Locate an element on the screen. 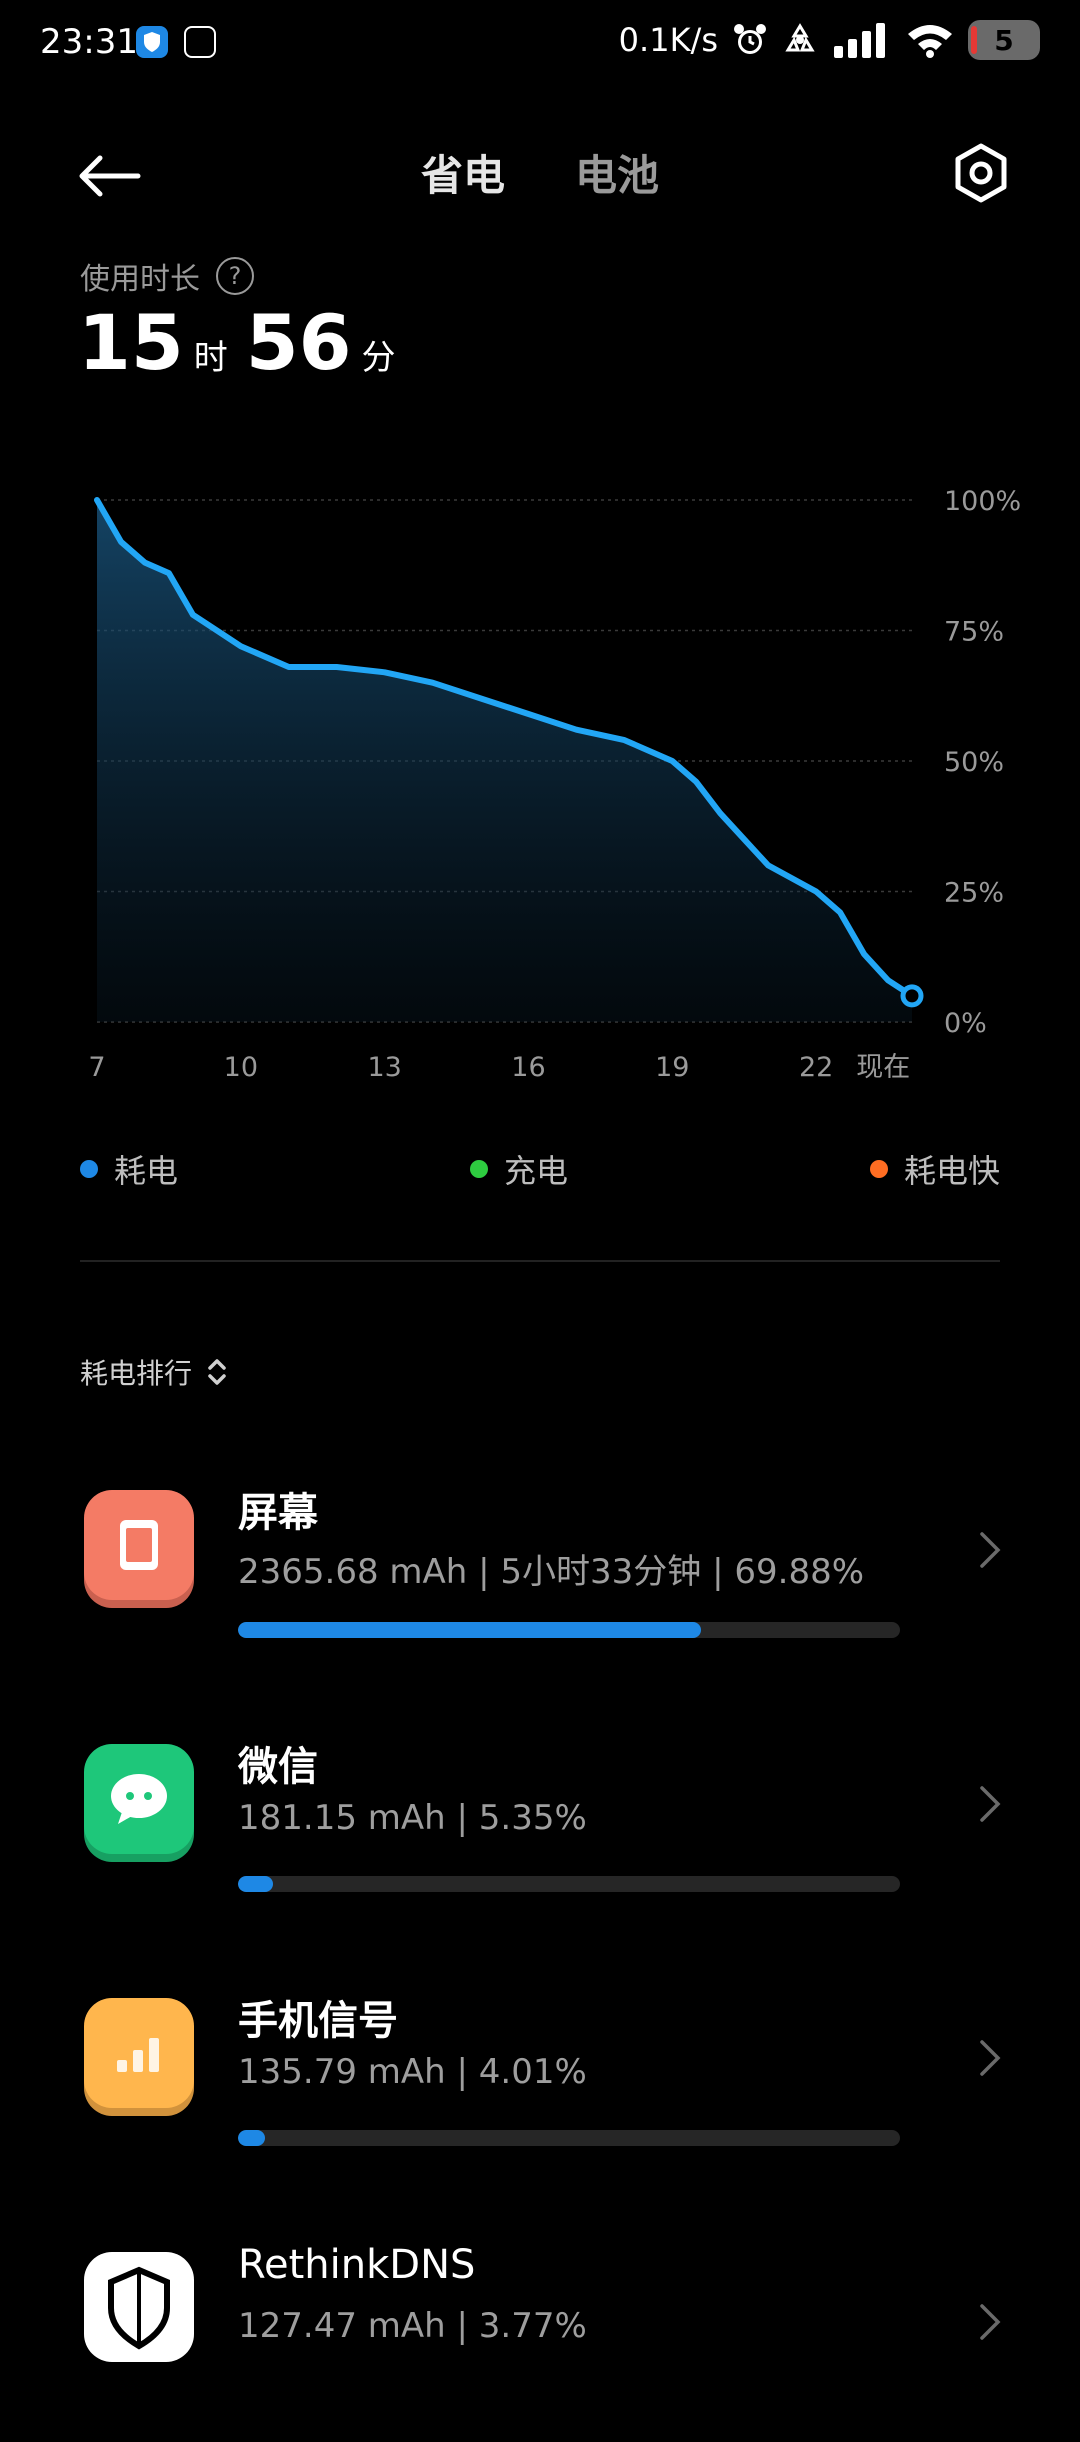 Image resolution: width=1080 pixels, height=2442 pixels. usage-hours: 15 is located at coordinates (131, 342).